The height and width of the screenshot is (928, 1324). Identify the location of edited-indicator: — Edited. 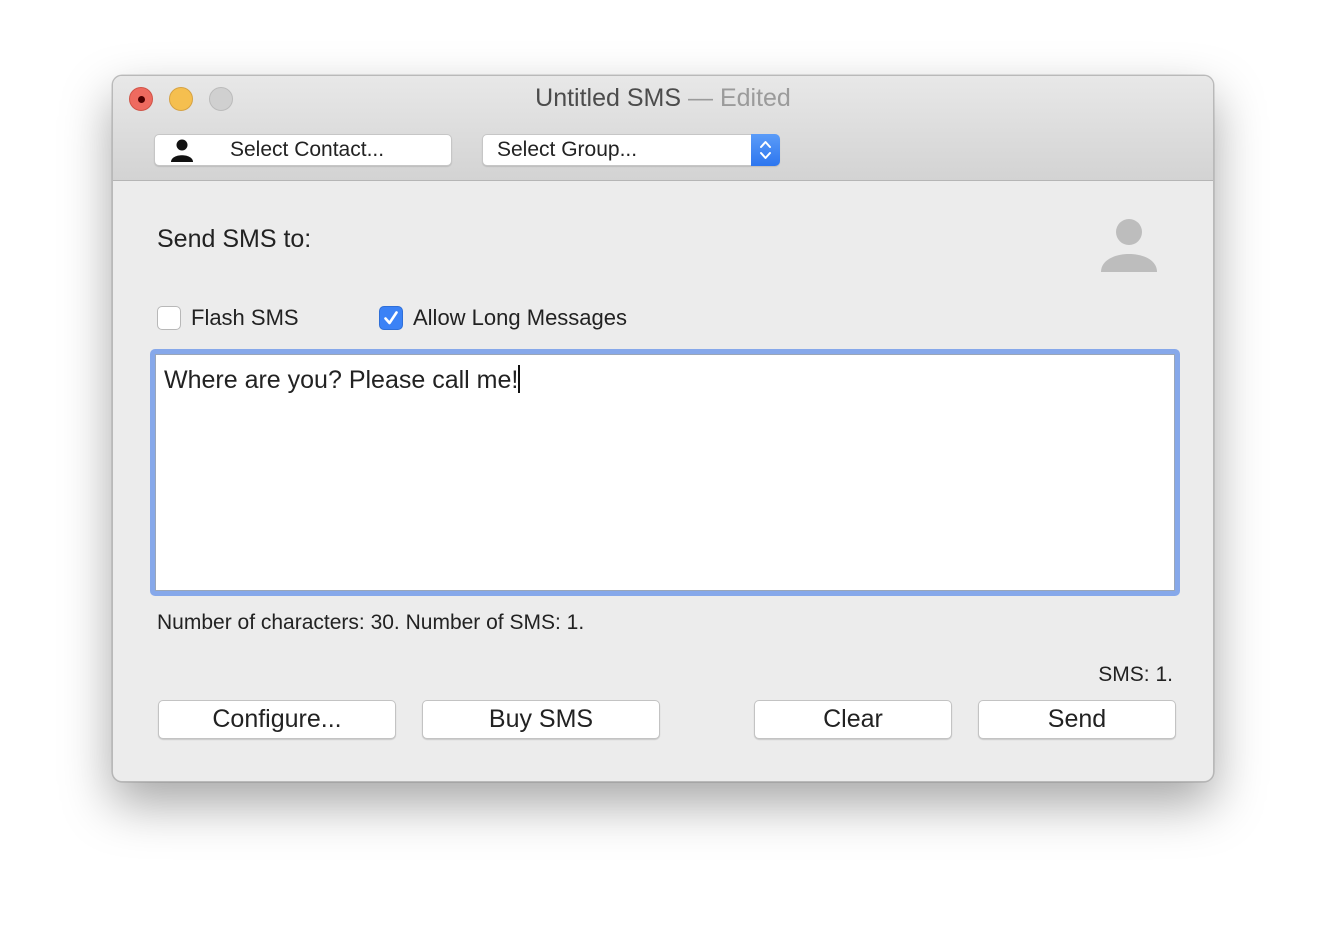
(739, 98).